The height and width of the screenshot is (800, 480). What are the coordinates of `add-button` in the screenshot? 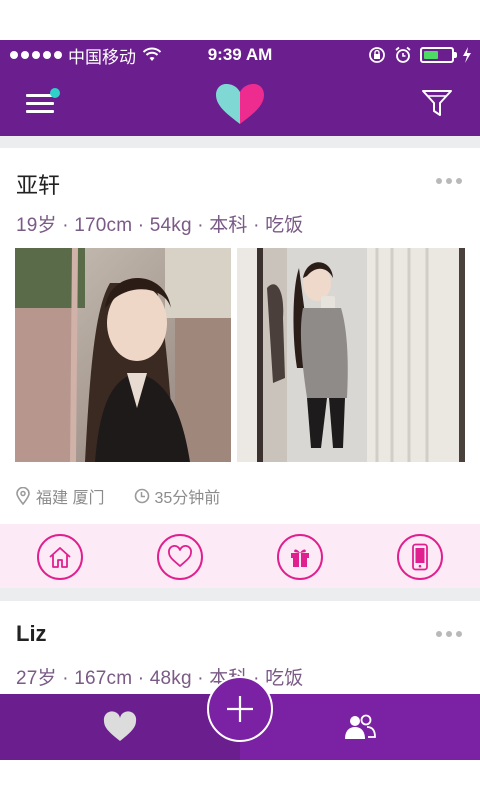 It's located at (240, 709).